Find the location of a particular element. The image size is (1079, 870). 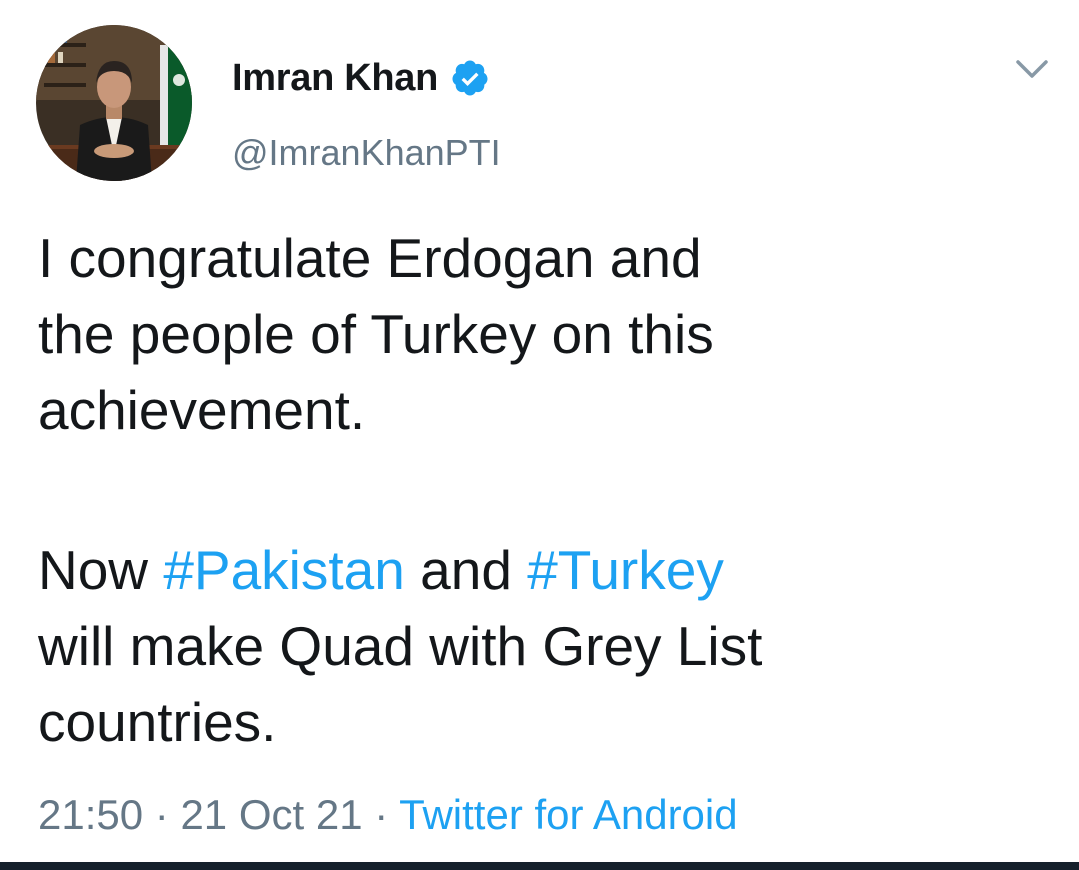

tweet-text-fragment: Now is located at coordinates (101, 570).